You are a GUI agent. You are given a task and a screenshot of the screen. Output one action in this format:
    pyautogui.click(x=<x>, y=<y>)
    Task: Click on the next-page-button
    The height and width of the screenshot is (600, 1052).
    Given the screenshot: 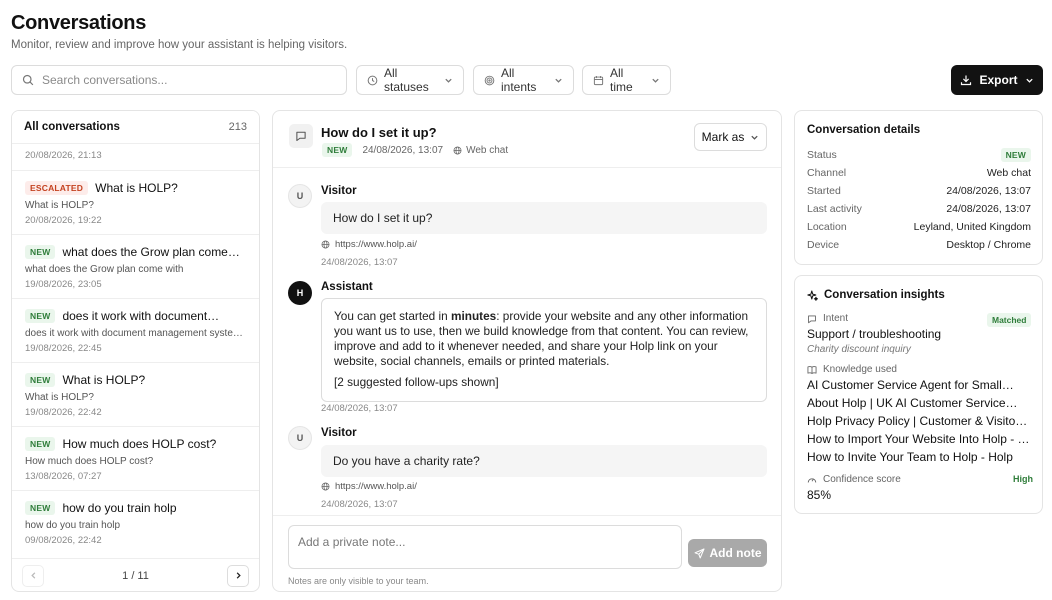 What is the action you would take?
    pyautogui.click(x=238, y=575)
    